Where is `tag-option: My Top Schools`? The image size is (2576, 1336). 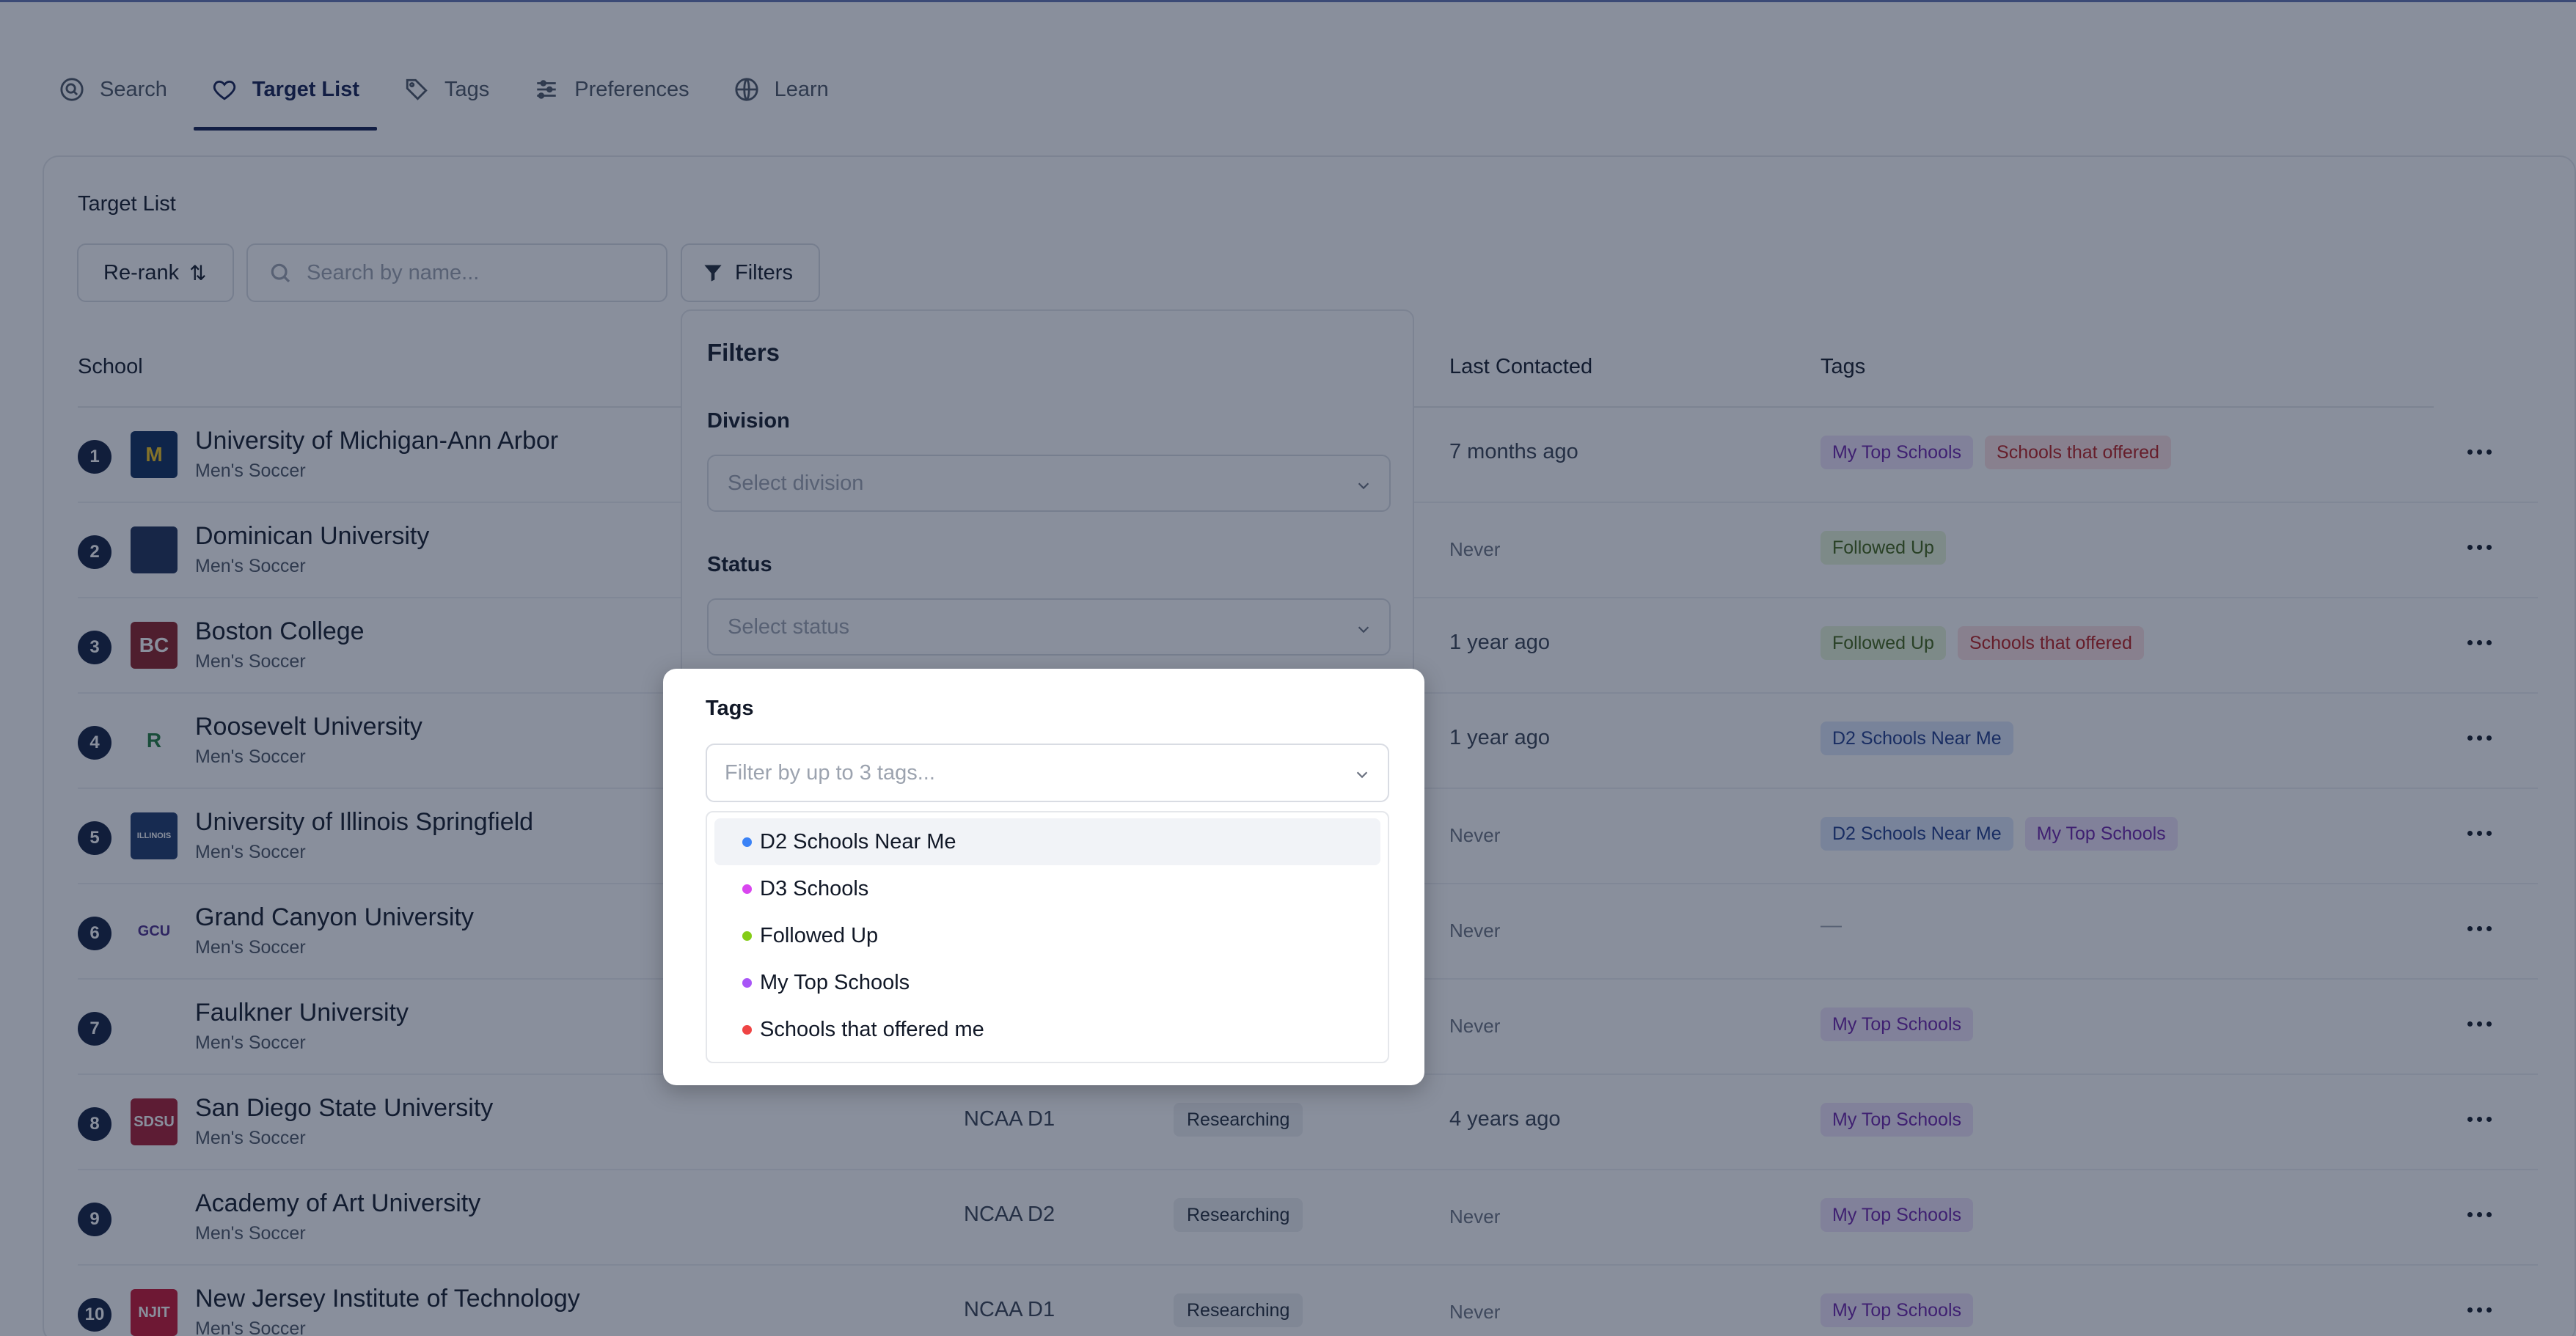 tag-option: My Top Schools is located at coordinates (1047, 982).